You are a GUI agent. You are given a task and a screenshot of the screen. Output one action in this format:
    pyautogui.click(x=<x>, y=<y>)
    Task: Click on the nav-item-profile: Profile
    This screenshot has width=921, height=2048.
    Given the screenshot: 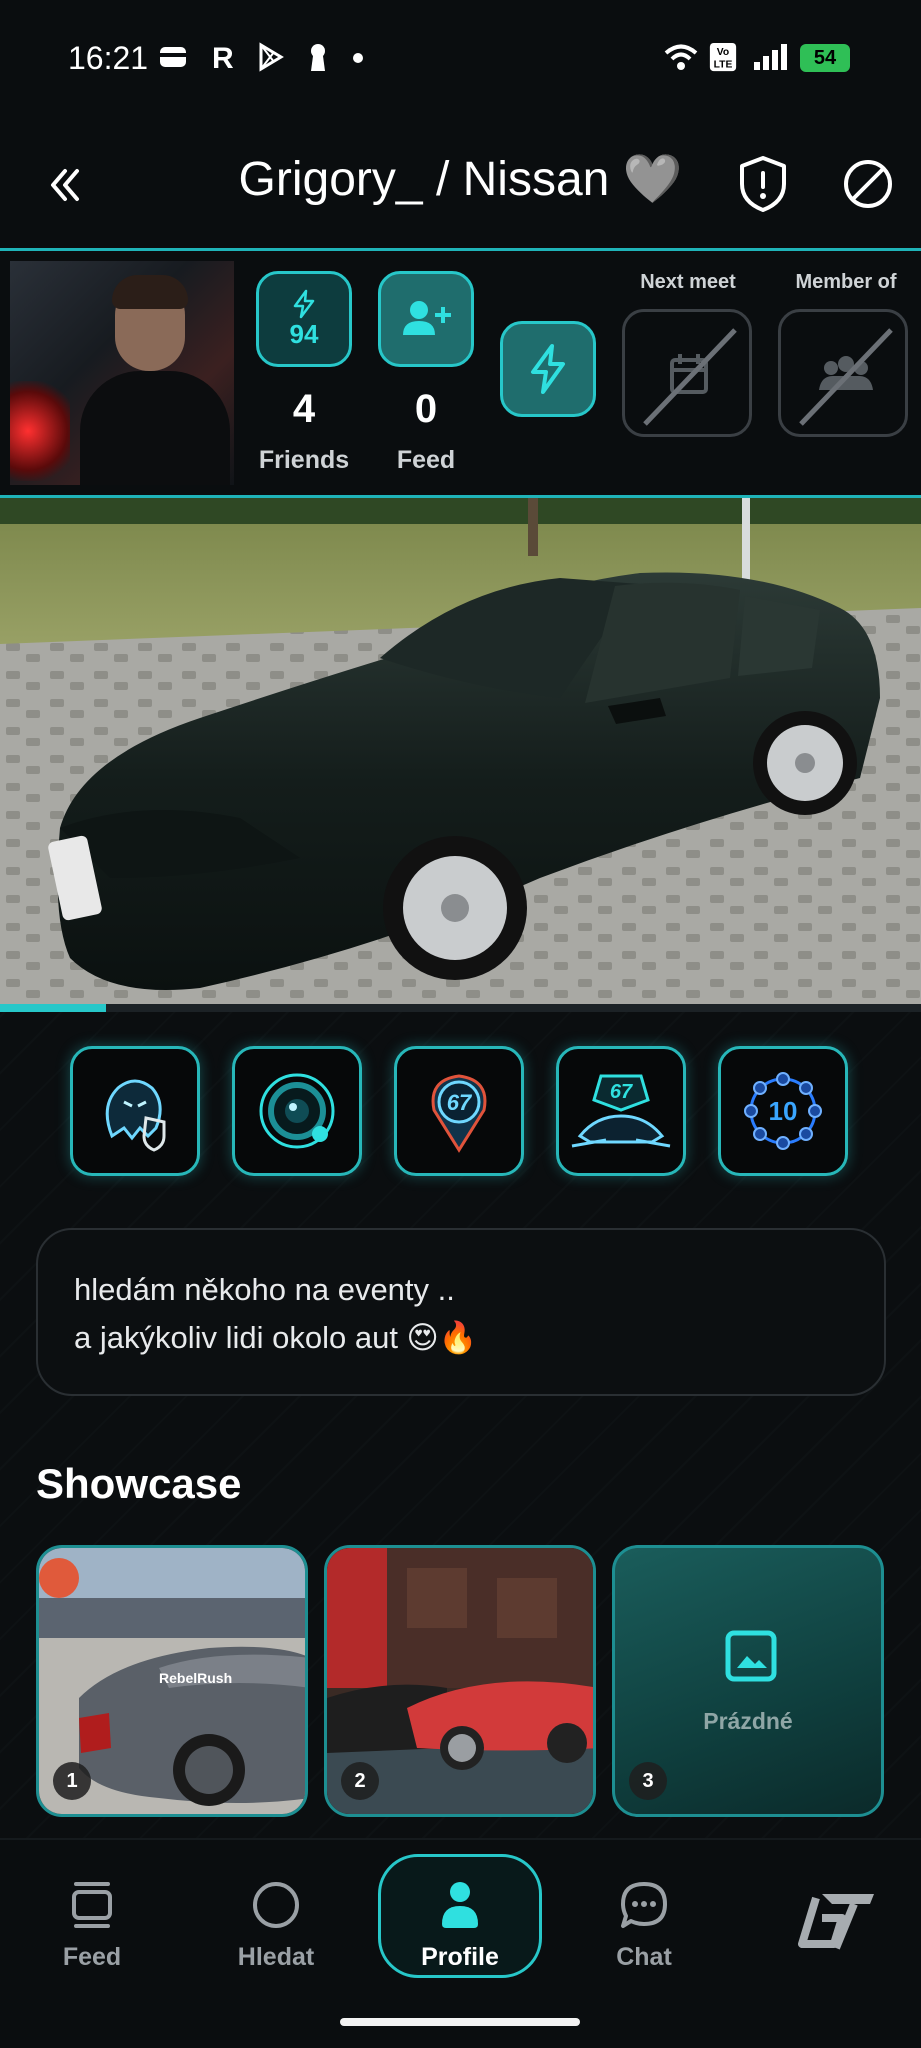 What is the action you would take?
    pyautogui.click(x=460, y=1926)
    